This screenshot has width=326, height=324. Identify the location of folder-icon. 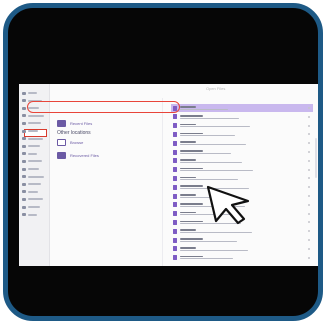
(61, 142).